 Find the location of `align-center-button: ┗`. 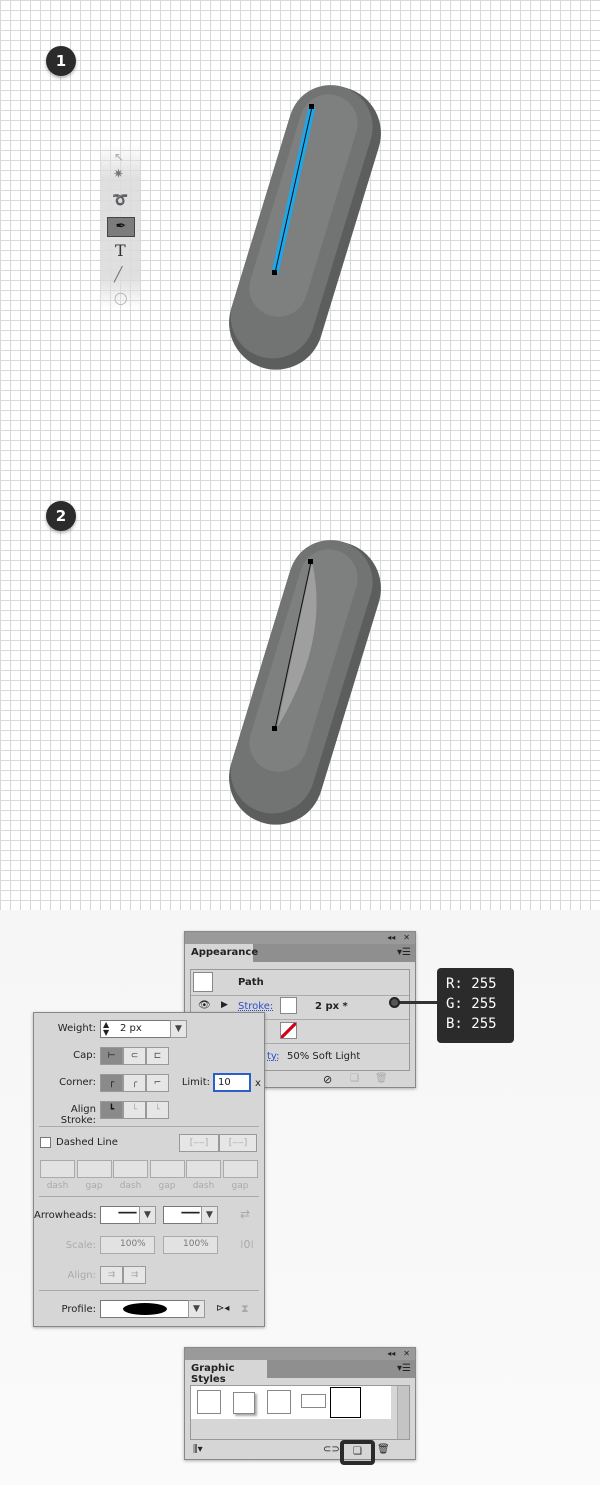

align-center-button: ┗ is located at coordinates (111, 1110).